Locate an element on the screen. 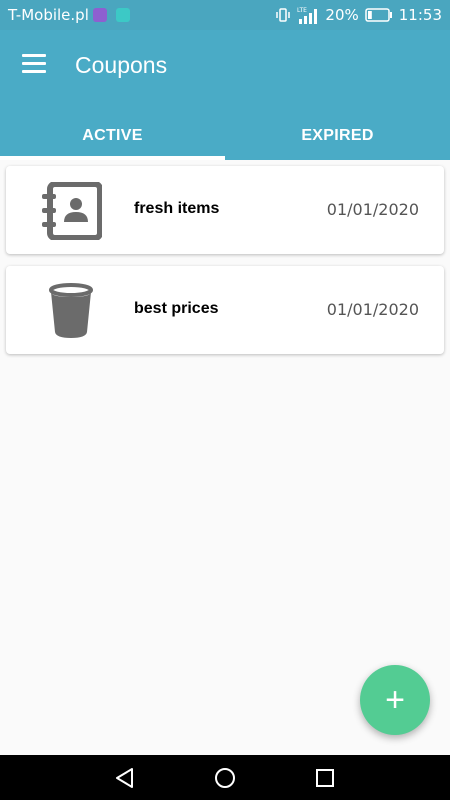  status-bar: T-Mobile.pl LTE 20% 11:53 is located at coordinates (225, 15).